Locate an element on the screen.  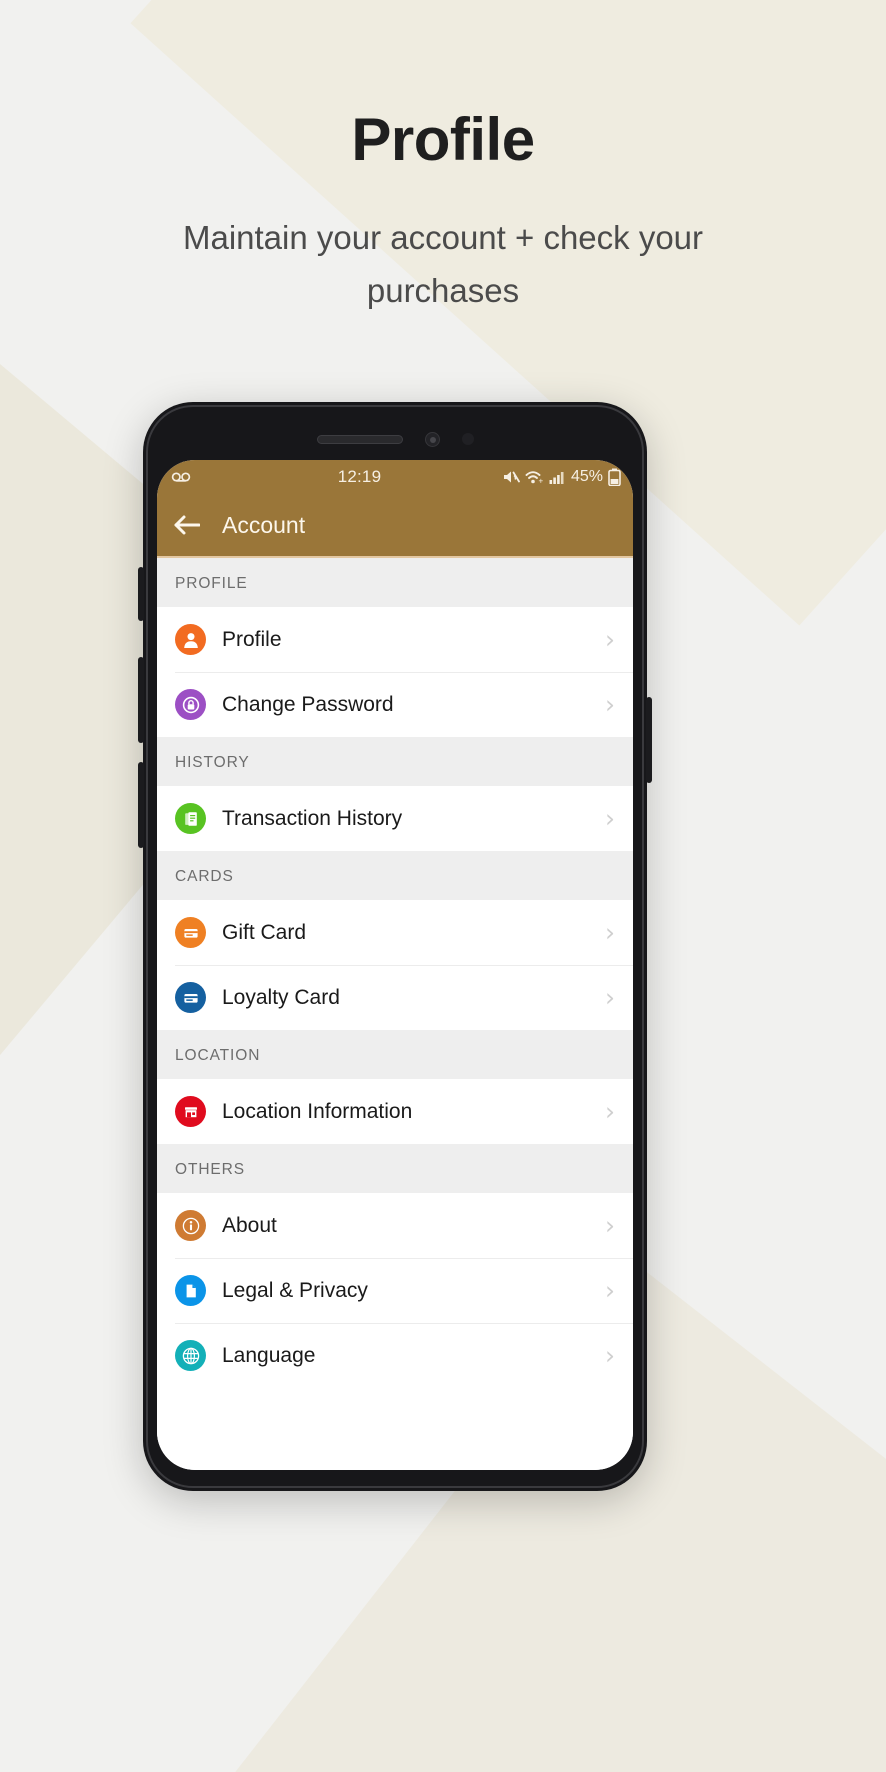
list-item-profile: Profile › is located at coordinates (395, 639).